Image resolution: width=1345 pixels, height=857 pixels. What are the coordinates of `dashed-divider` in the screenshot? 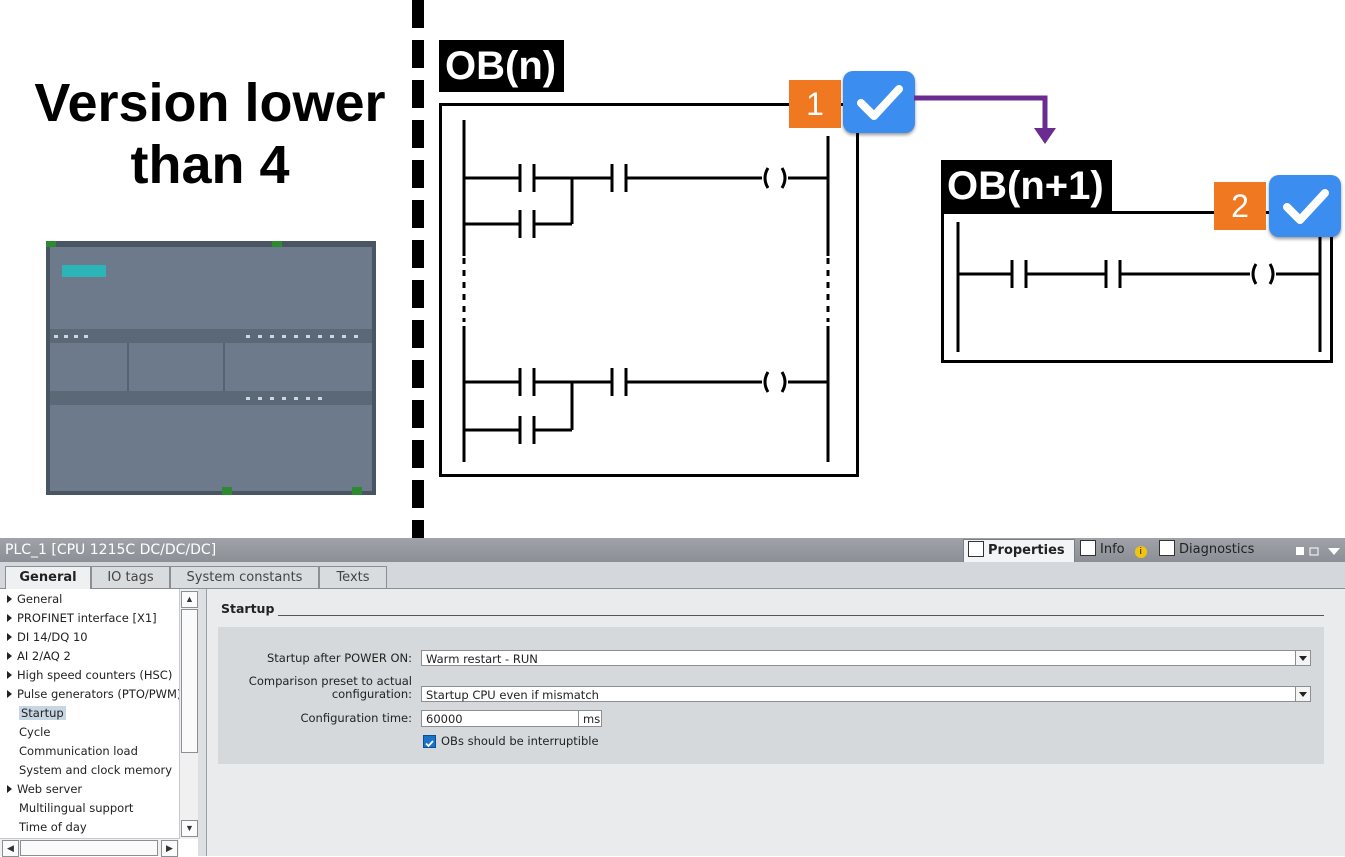 It's located at (418, 269).